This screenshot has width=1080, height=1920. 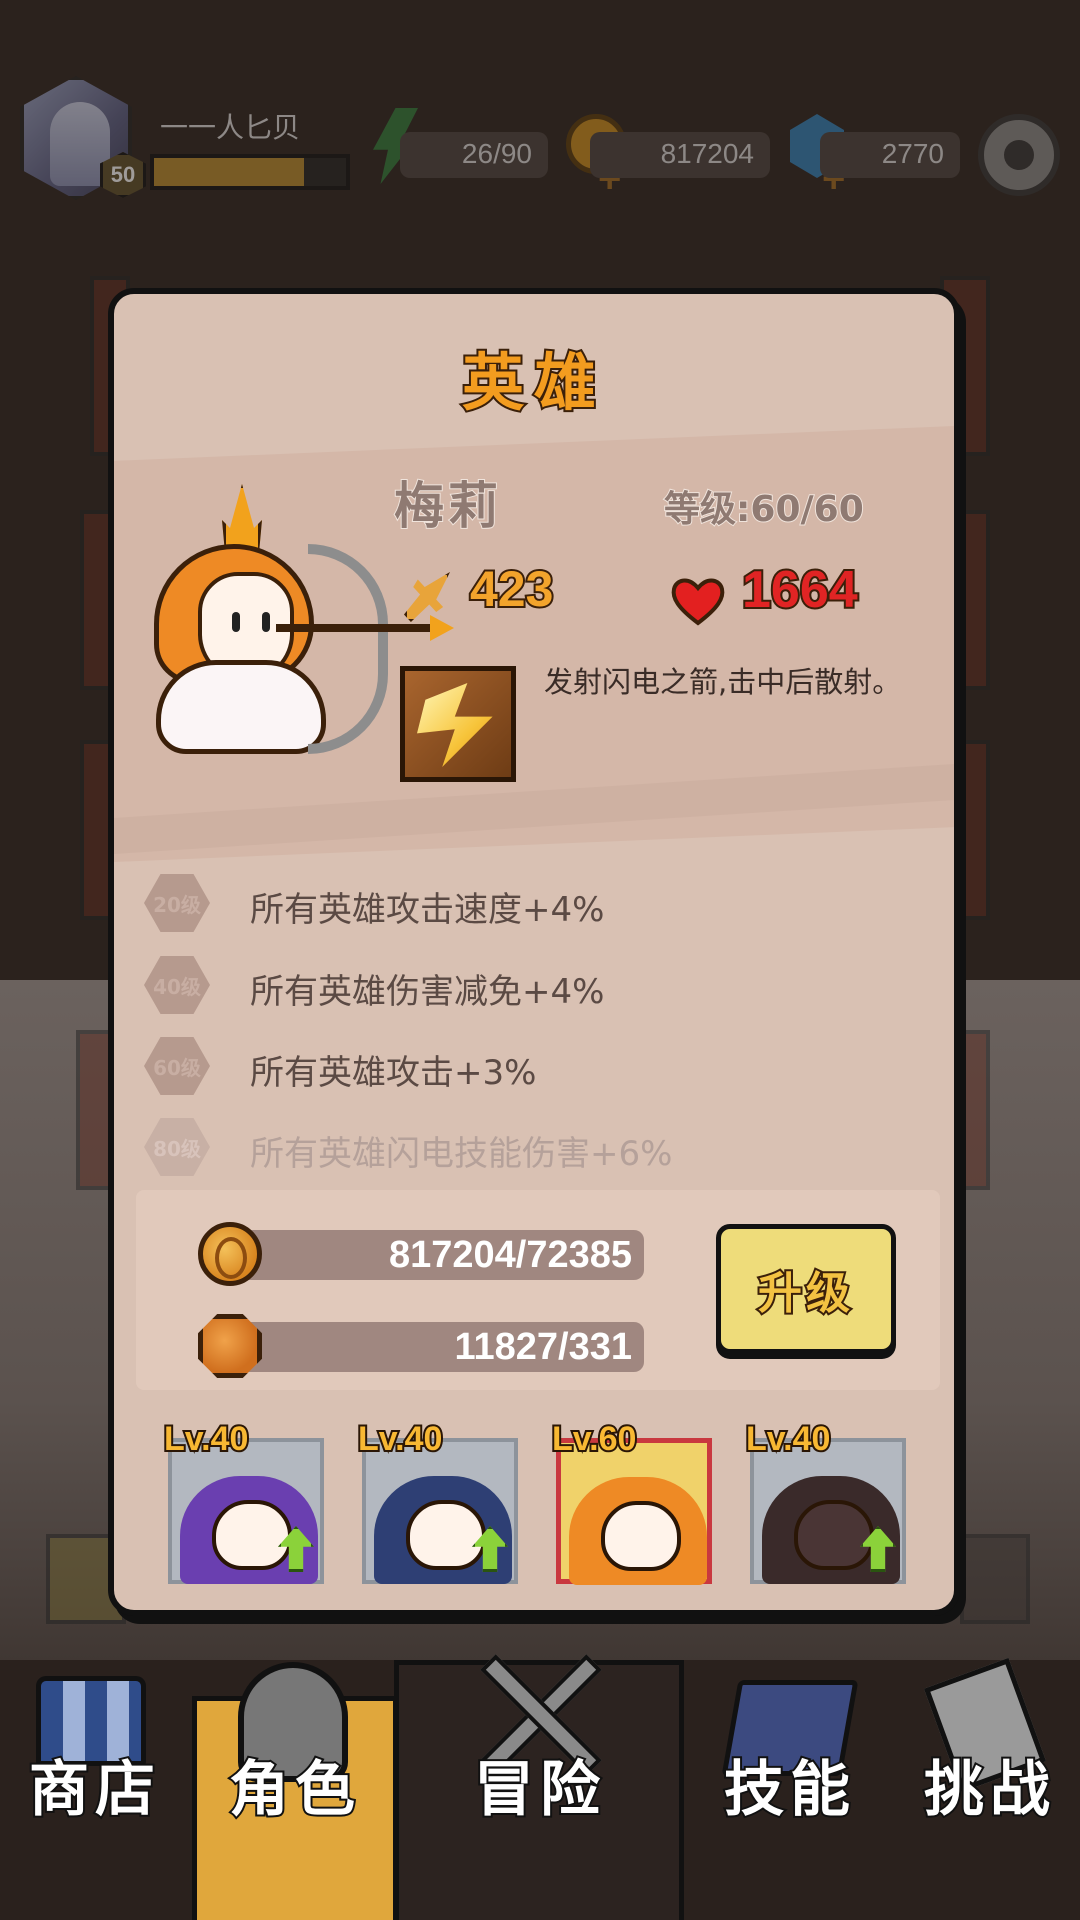 I want to click on top-status-bar: 50 一一人匕贝 26/90 + 817204 + 2770, so click(x=540, y=135).